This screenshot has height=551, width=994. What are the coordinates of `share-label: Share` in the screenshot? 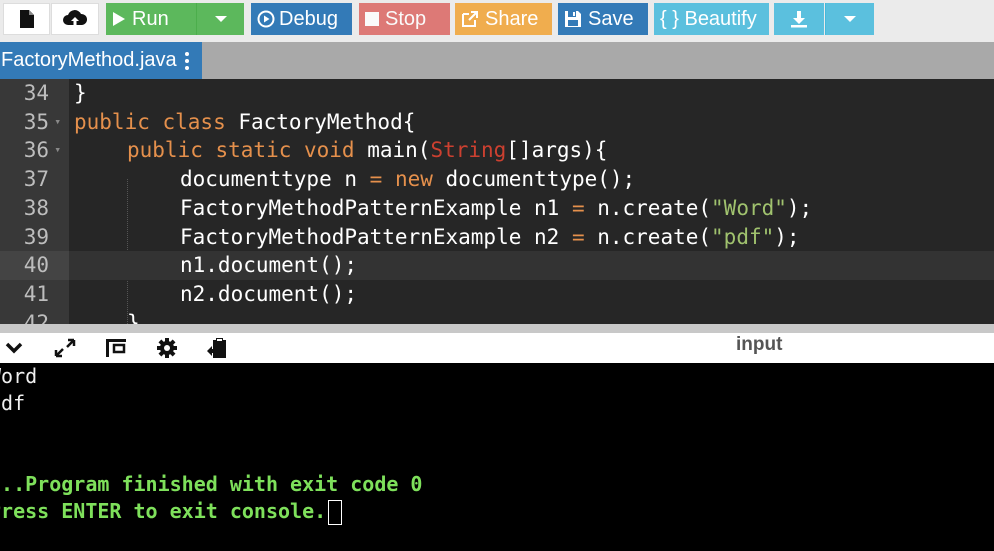 It's located at (512, 18).